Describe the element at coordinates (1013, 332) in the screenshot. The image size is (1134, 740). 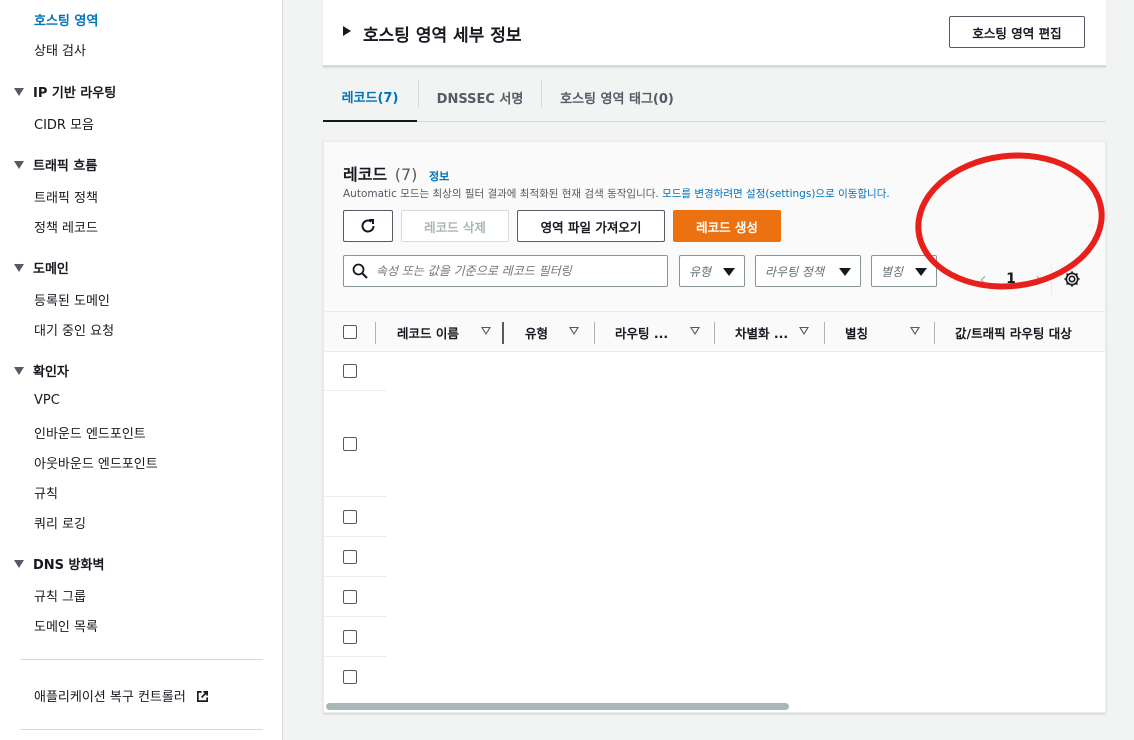
I see `column-value: 값/트래픽 라우팅 대상` at that location.